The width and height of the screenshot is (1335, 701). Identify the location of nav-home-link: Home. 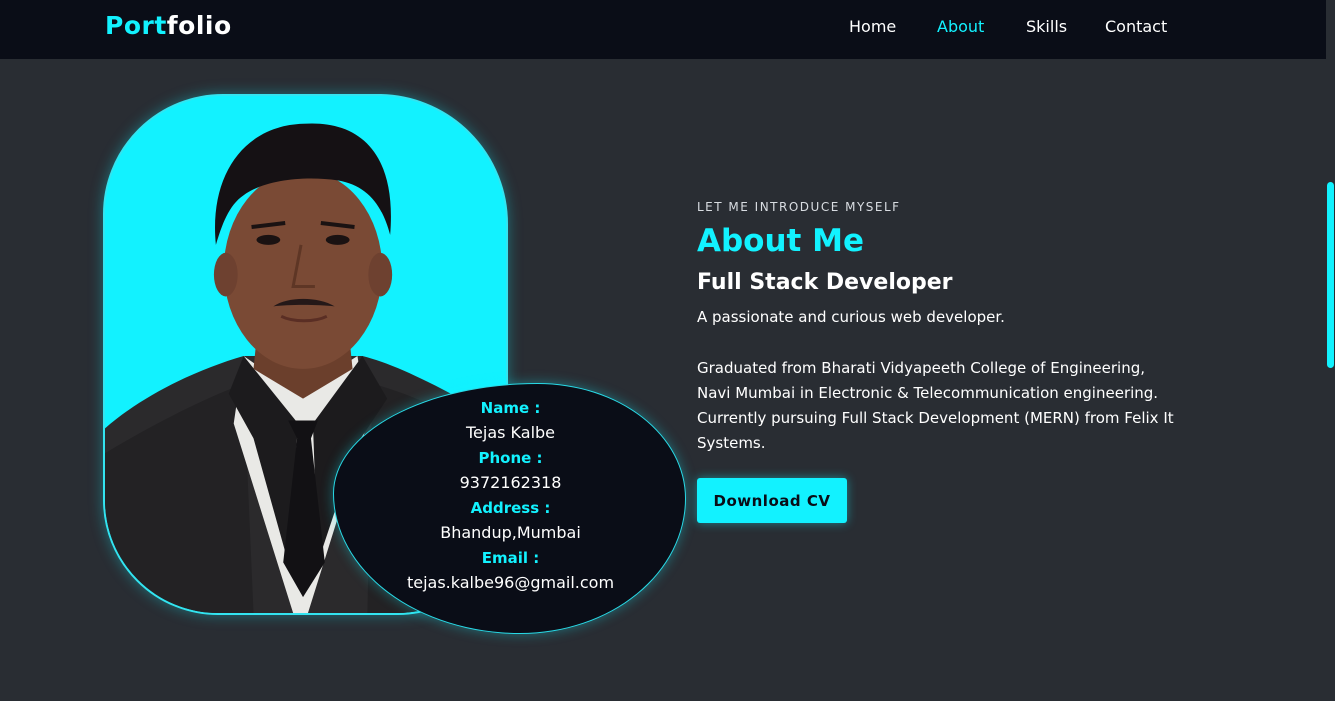
(872, 26).